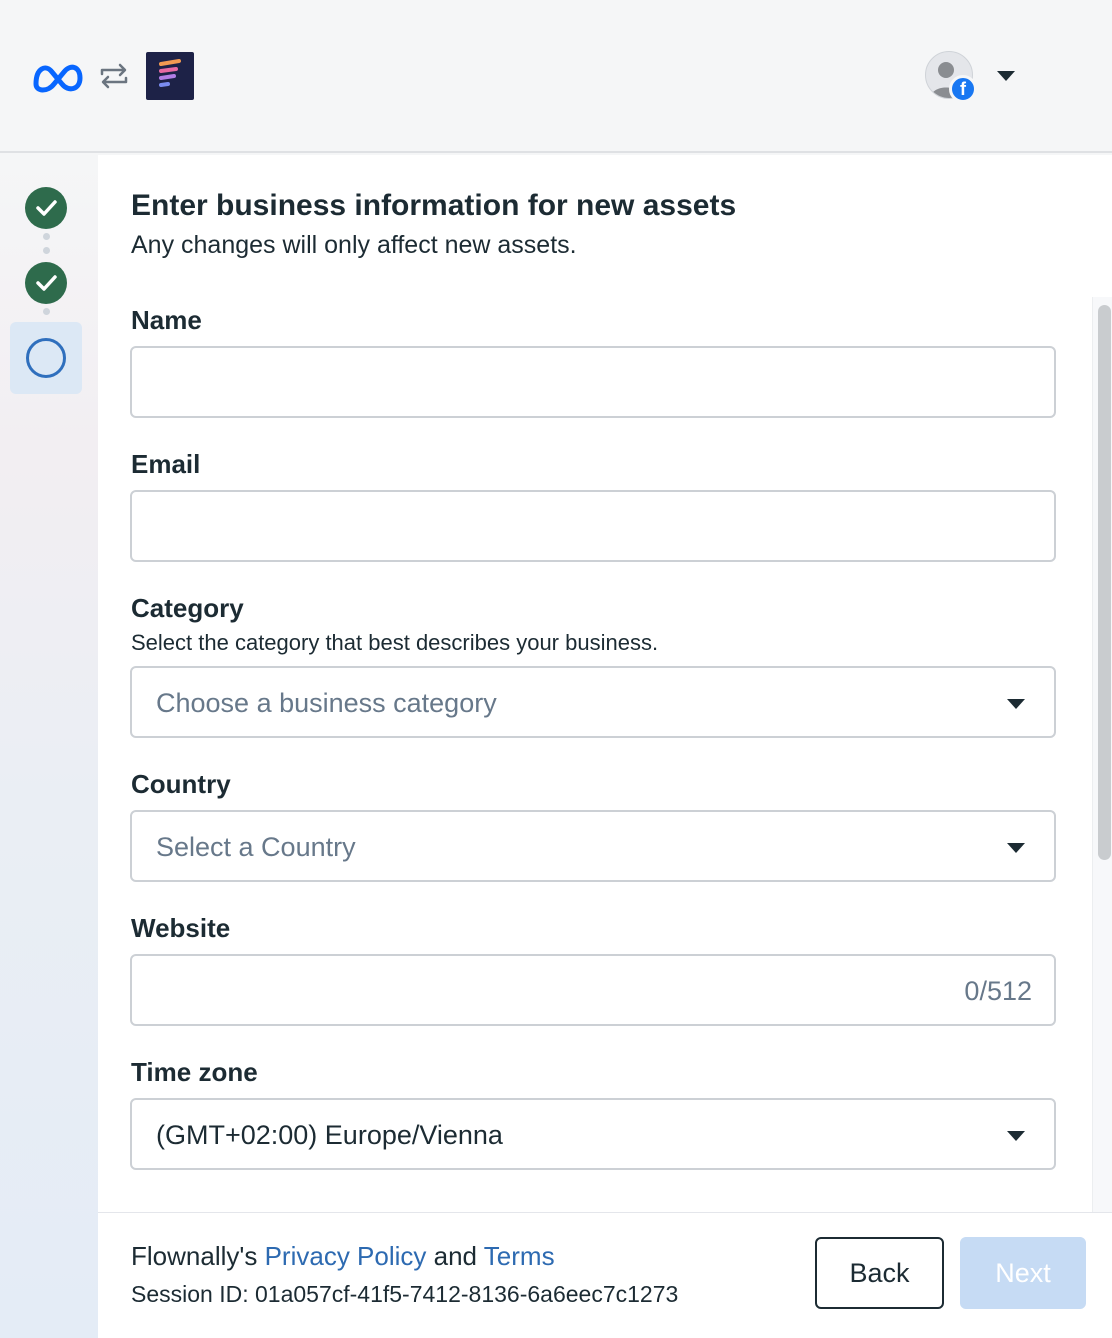 The width and height of the screenshot is (1112, 1338). Describe the element at coordinates (593, 382) in the screenshot. I see `name-field` at that location.